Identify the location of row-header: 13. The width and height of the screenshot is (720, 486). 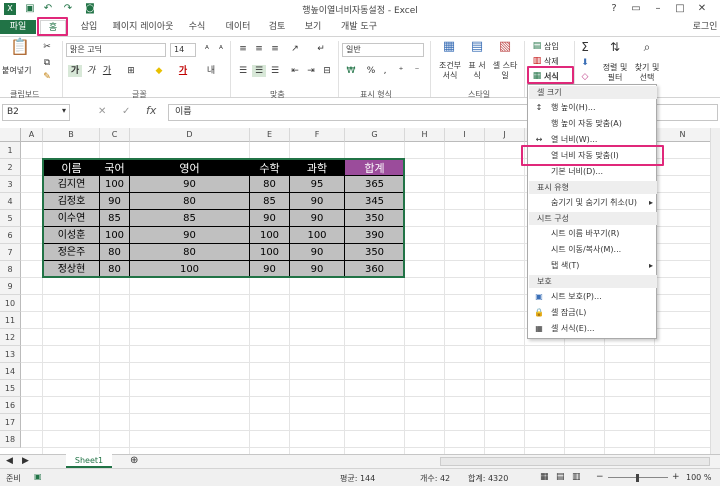
(10, 354).